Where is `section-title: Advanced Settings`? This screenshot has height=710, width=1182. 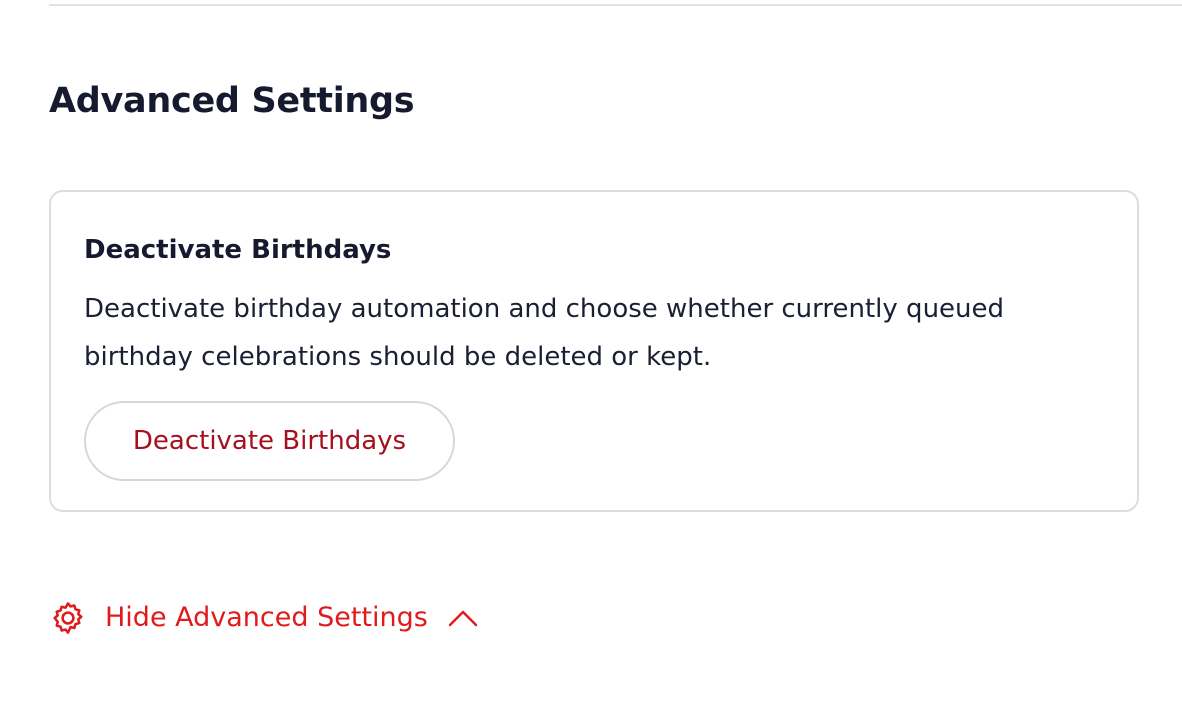
section-title: Advanced Settings is located at coordinates (232, 101).